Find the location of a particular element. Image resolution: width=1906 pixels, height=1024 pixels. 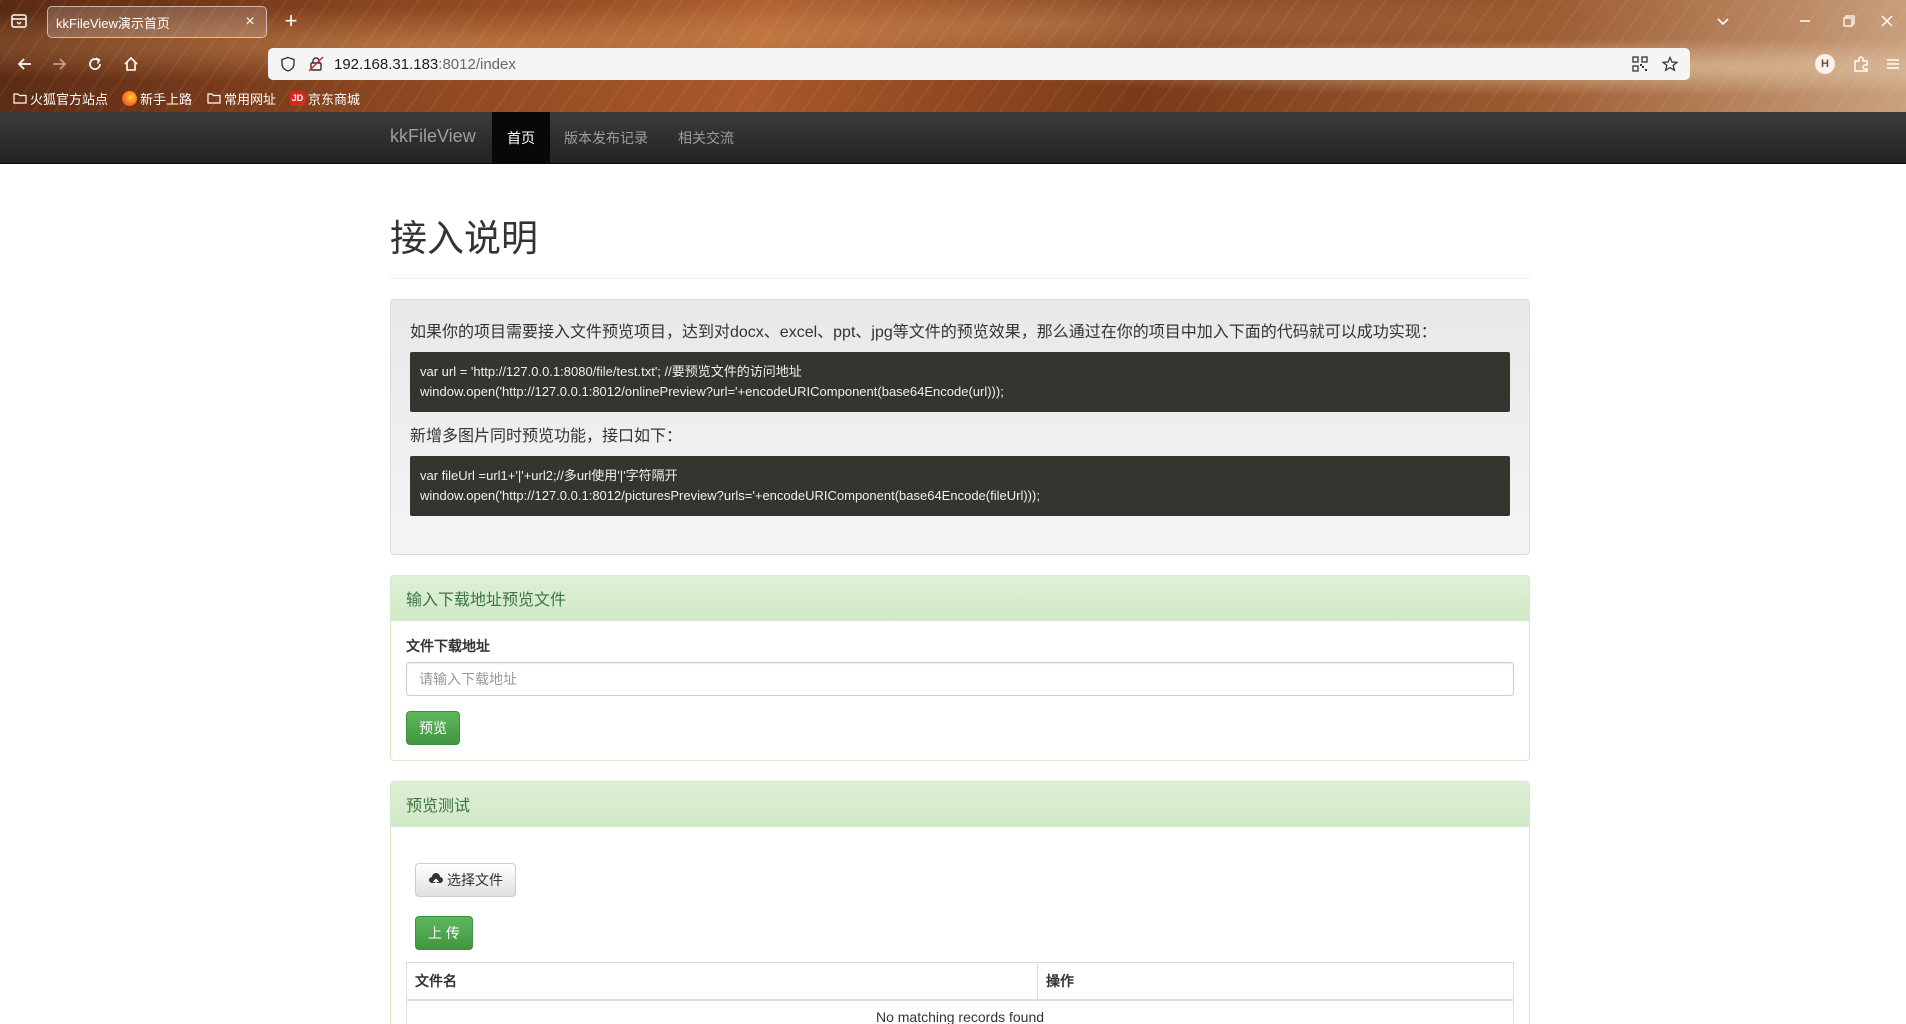

bookmark-item: JD 京东商城 is located at coordinates (325, 98).